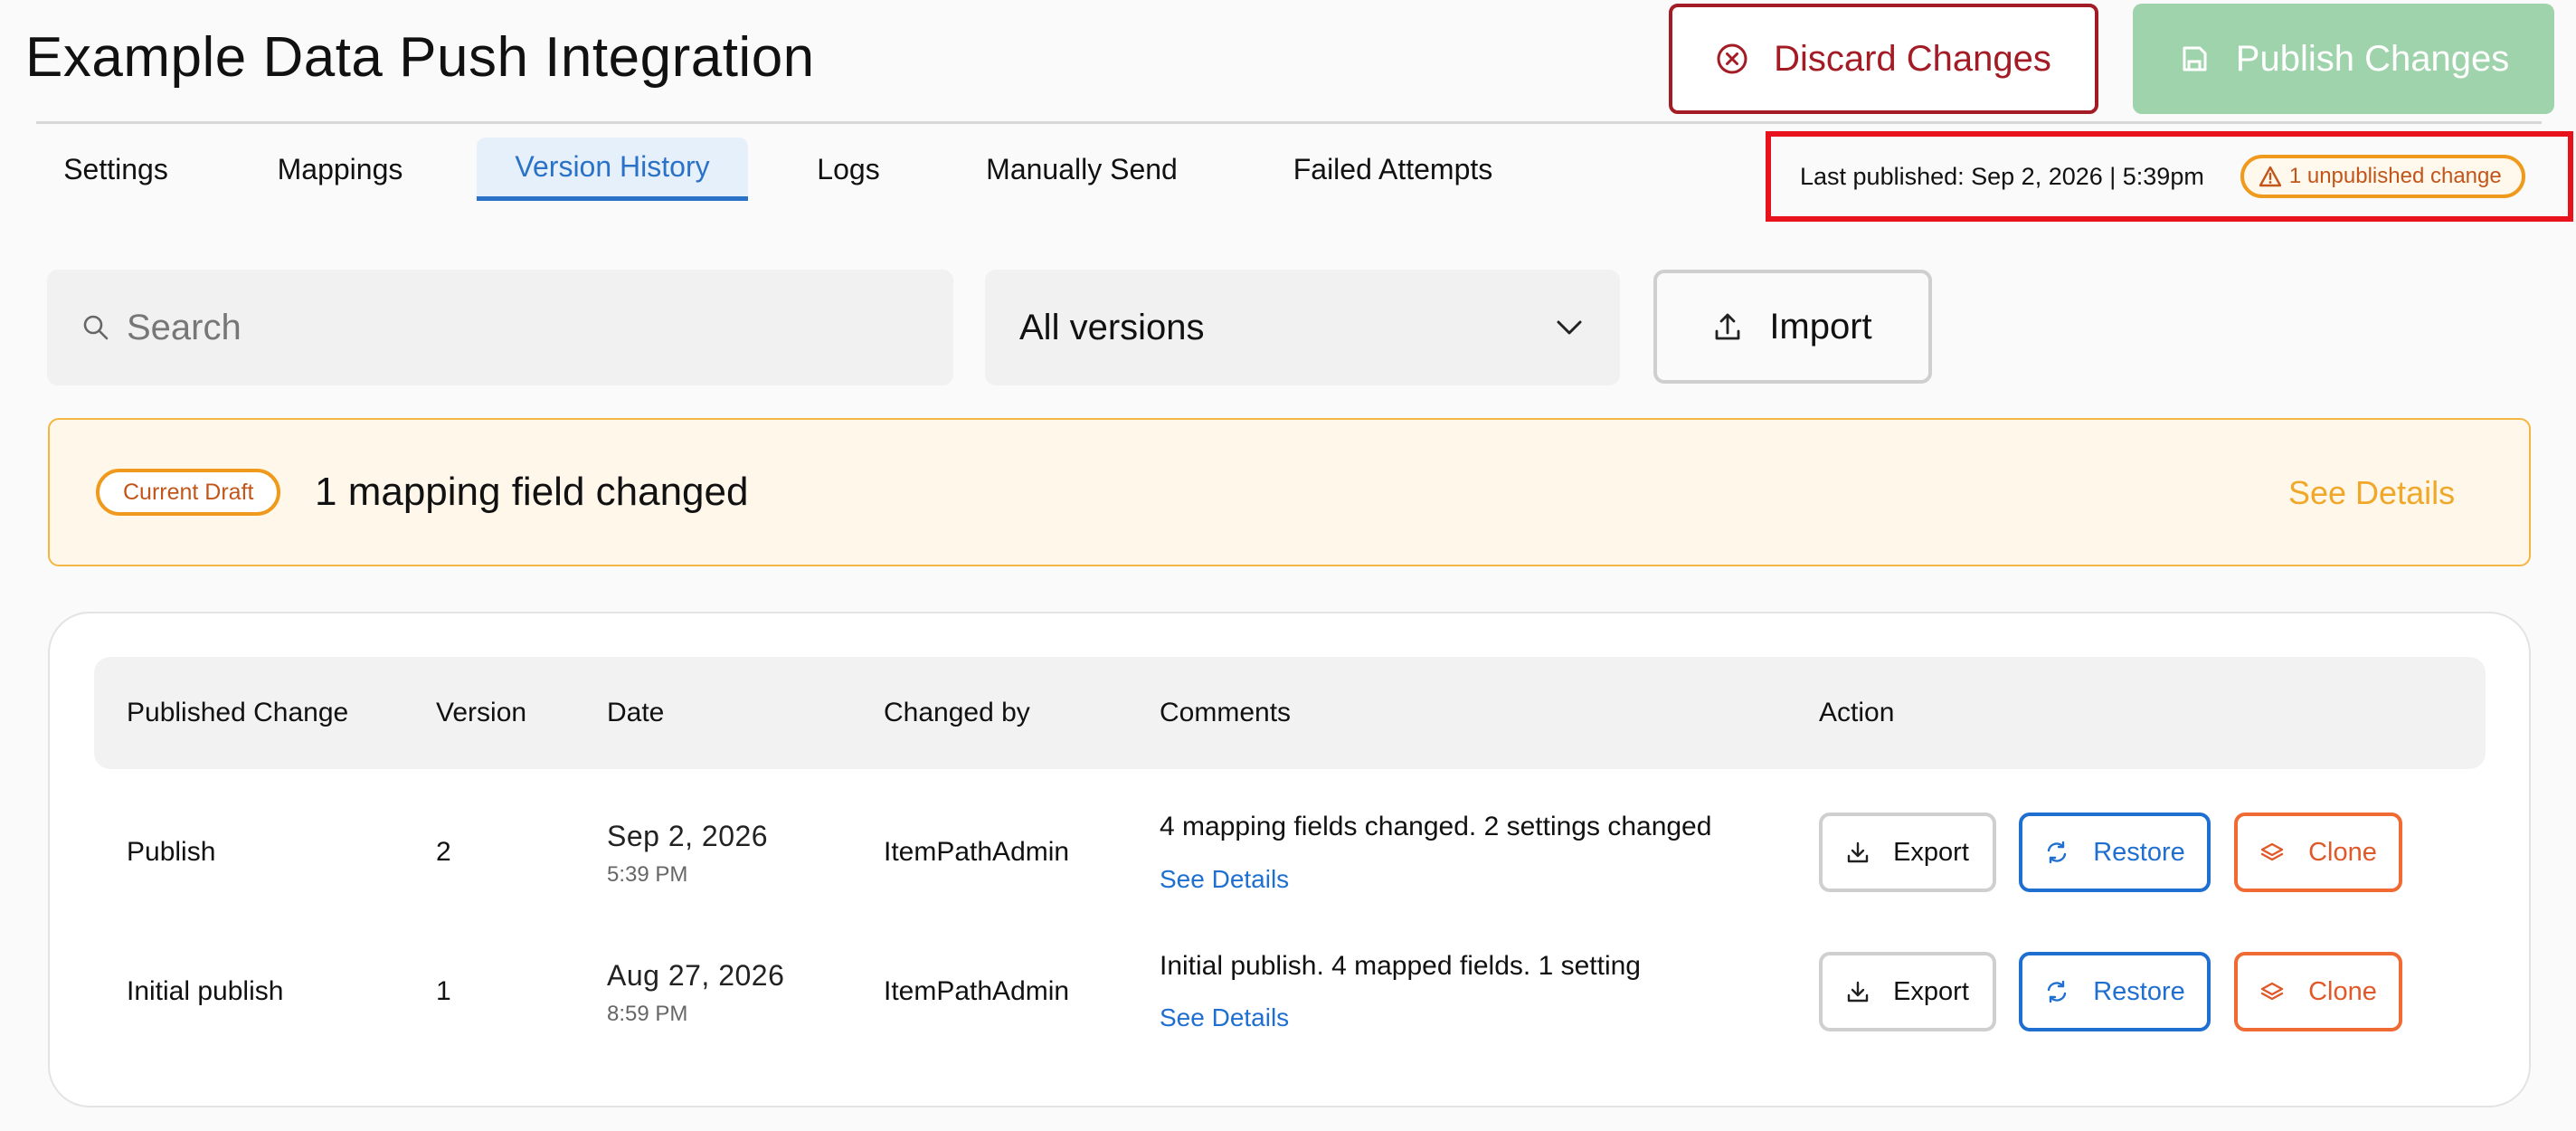 Image resolution: width=2576 pixels, height=1131 pixels. Describe the element at coordinates (647, 1014) in the screenshot. I see `row-time: 8:59 PM` at that location.